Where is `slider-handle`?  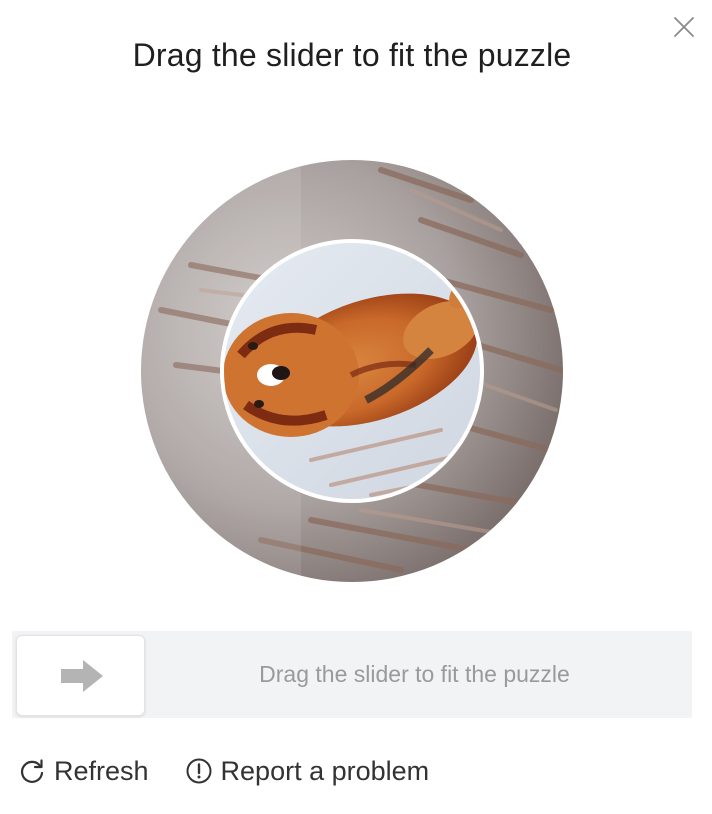
slider-handle is located at coordinates (80, 675).